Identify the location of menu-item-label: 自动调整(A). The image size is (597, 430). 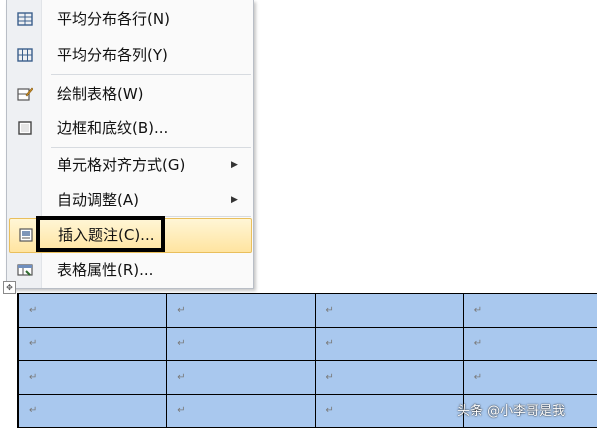
(98, 200).